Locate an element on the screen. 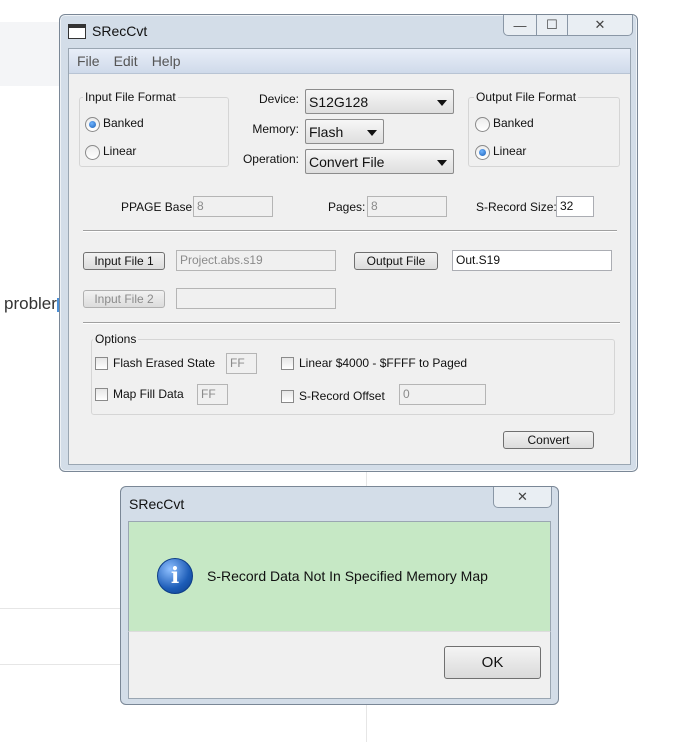  info-icon: i is located at coordinates (175, 576).